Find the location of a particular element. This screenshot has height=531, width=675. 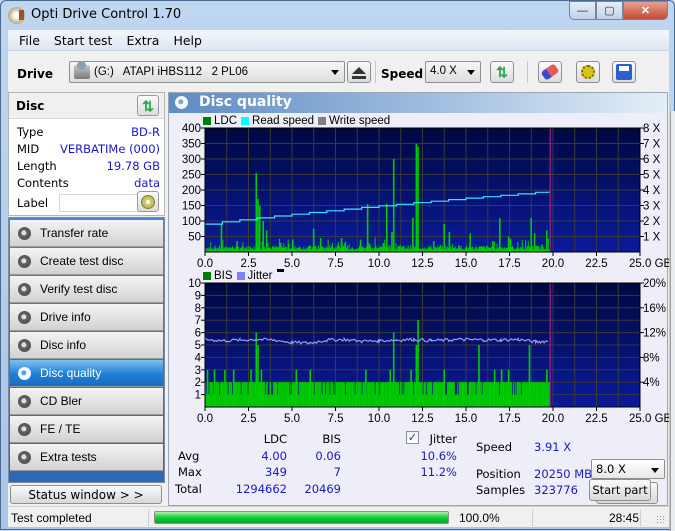

menu-extra: Extra is located at coordinates (142, 40).